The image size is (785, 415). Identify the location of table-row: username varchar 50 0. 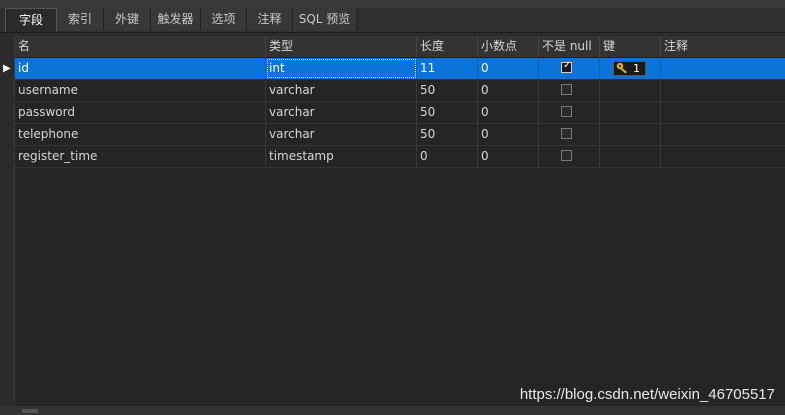
(400, 91).